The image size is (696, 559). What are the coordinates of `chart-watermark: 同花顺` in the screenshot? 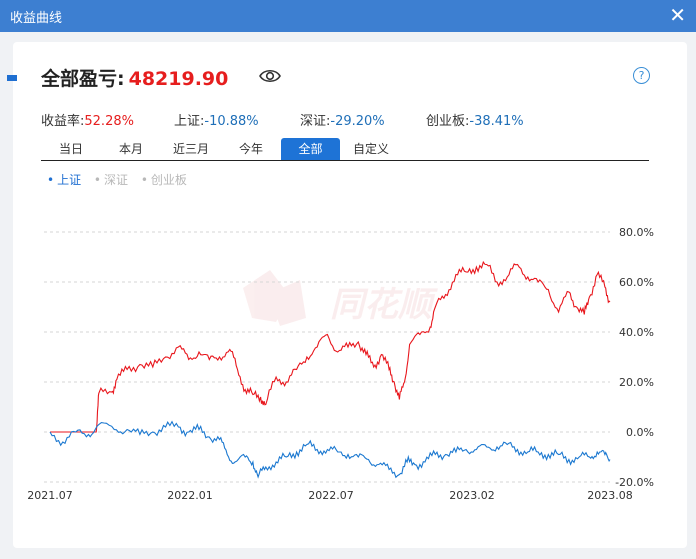 It's located at (340, 298).